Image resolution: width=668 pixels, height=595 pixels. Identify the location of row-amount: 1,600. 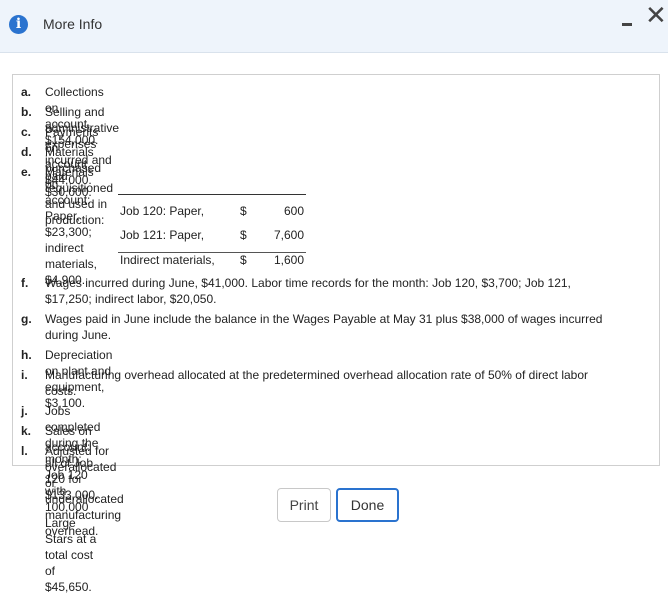
(288, 260).